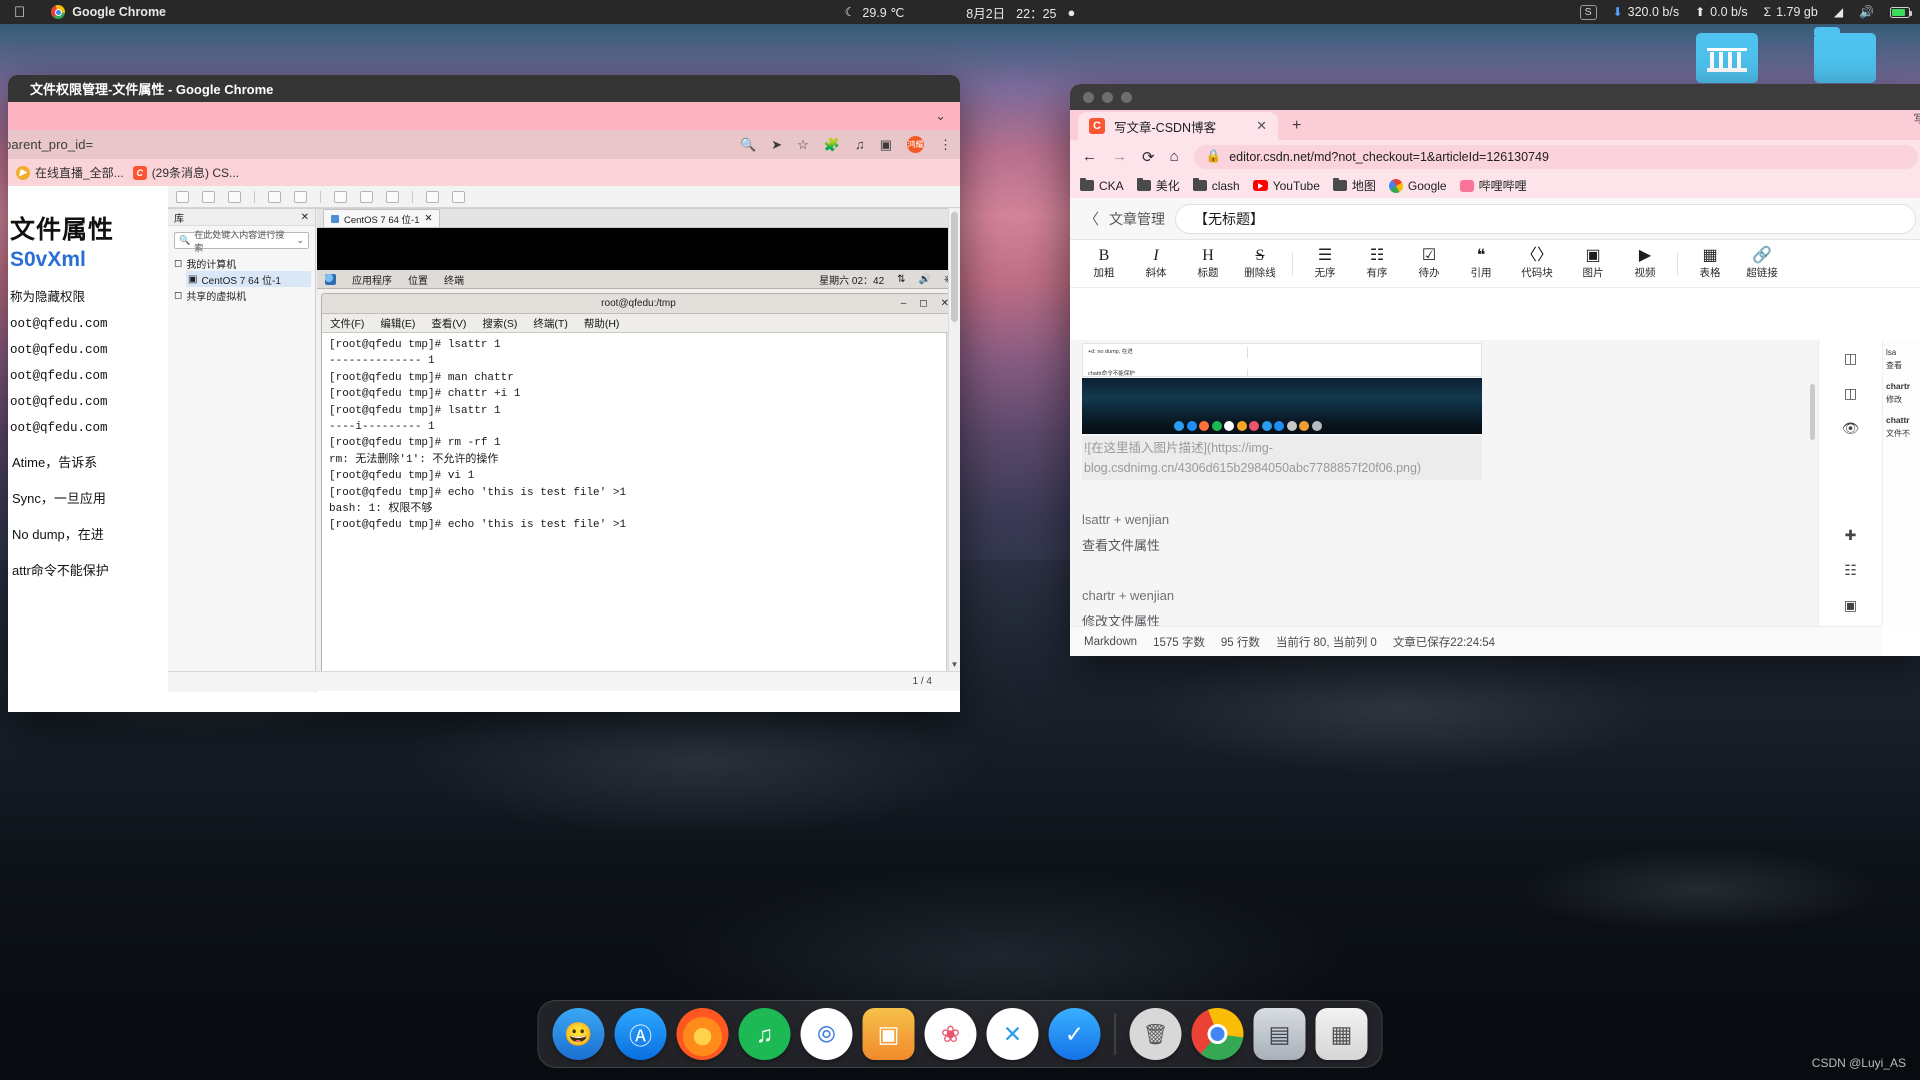 The width and height of the screenshot is (1920, 1080). Describe the element at coordinates (1646, 12) in the screenshot. I see `download-speed-indicator: ⬇ 320.0 b/s` at that location.